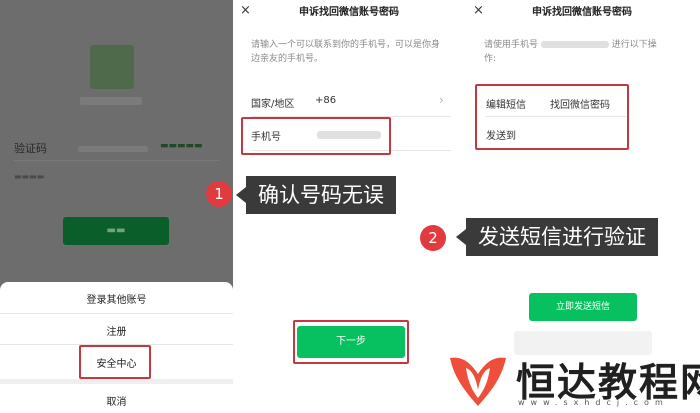 This screenshot has width=700, height=413. What do you see at coordinates (351, 342) in the screenshot?
I see `next-button: 下一步` at bounding box center [351, 342].